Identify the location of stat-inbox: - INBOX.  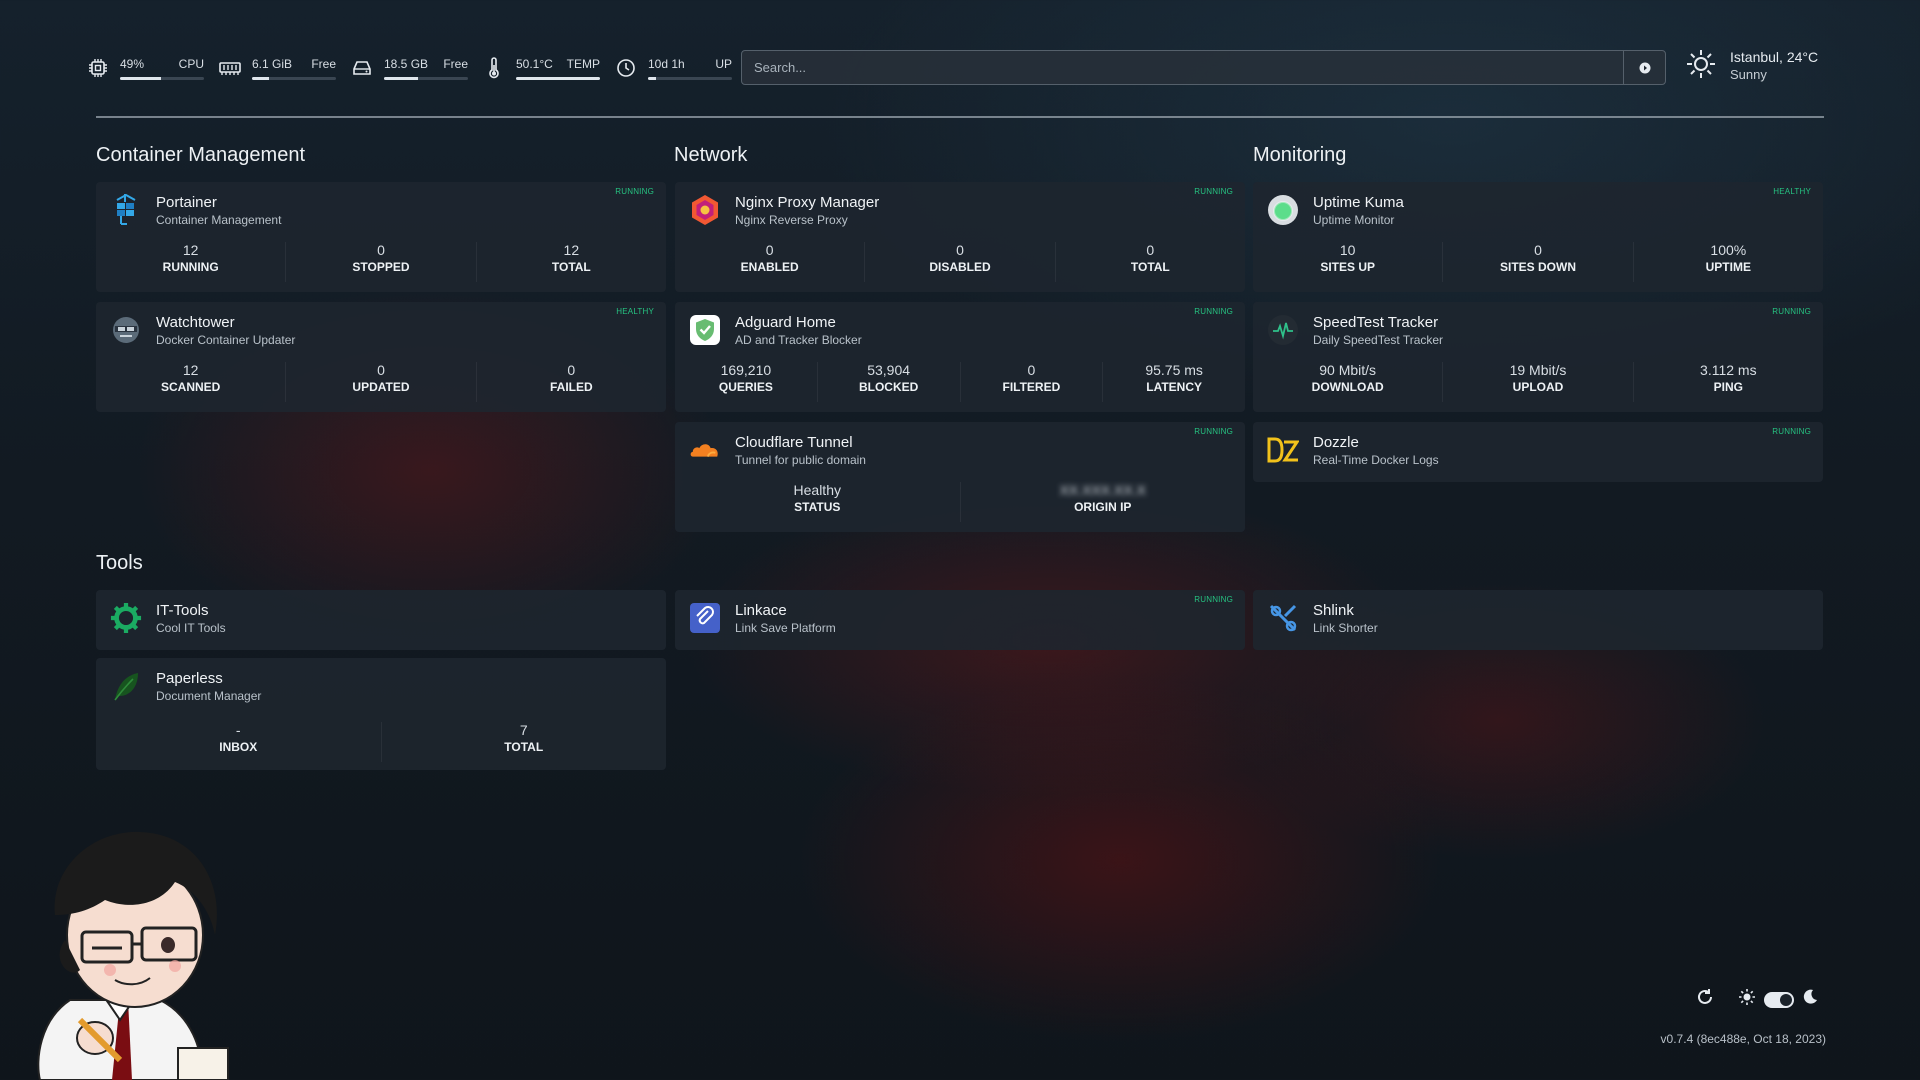
(238, 742).